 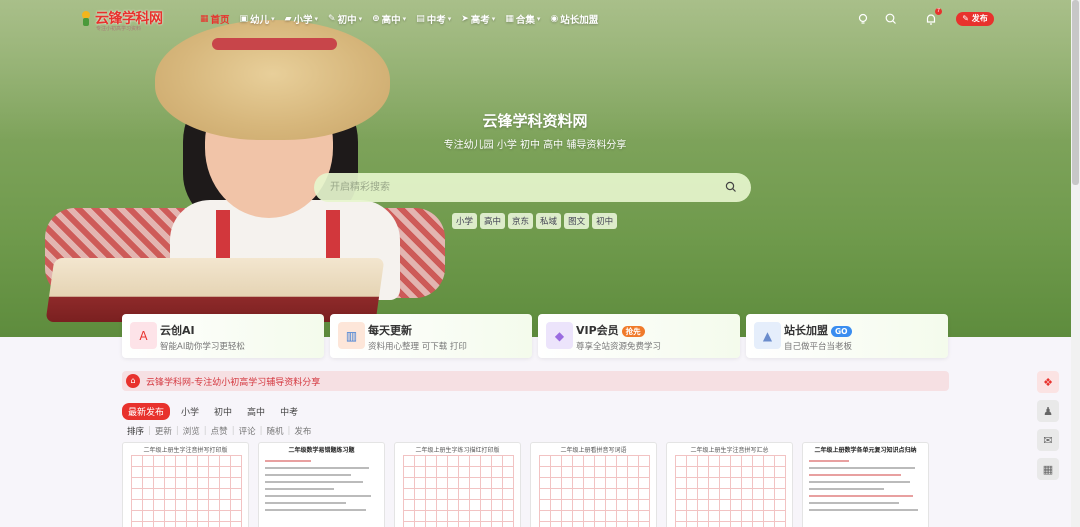 I want to click on page-scrollbar, so click(x=1075, y=263).